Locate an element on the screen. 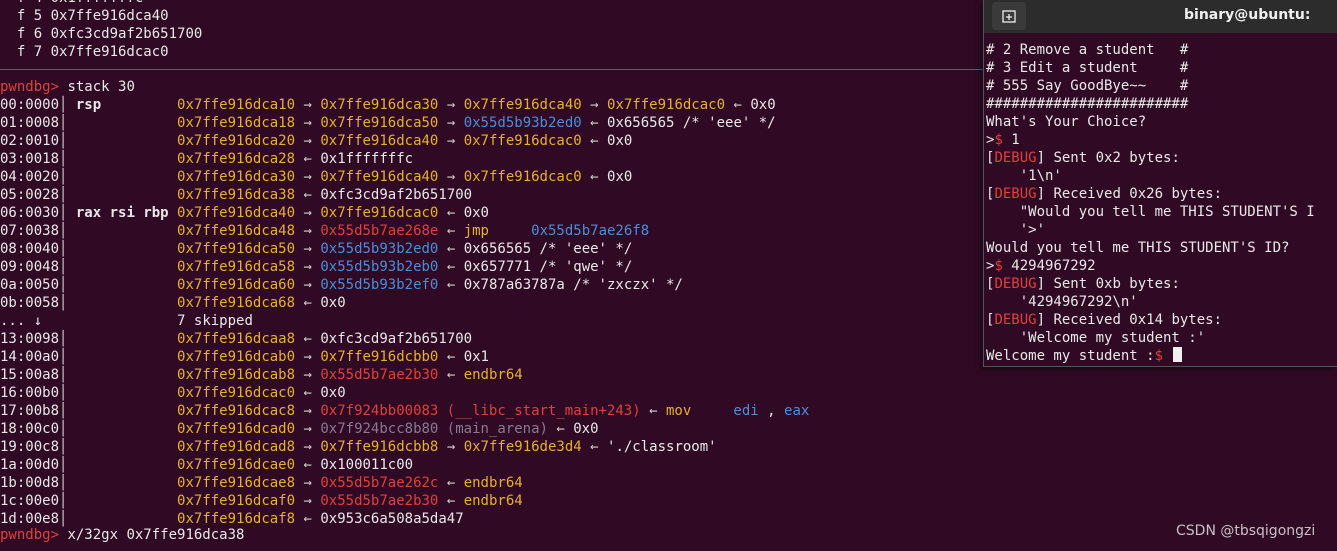  output-text: 'Welcome my student :' is located at coordinates (1096, 338).